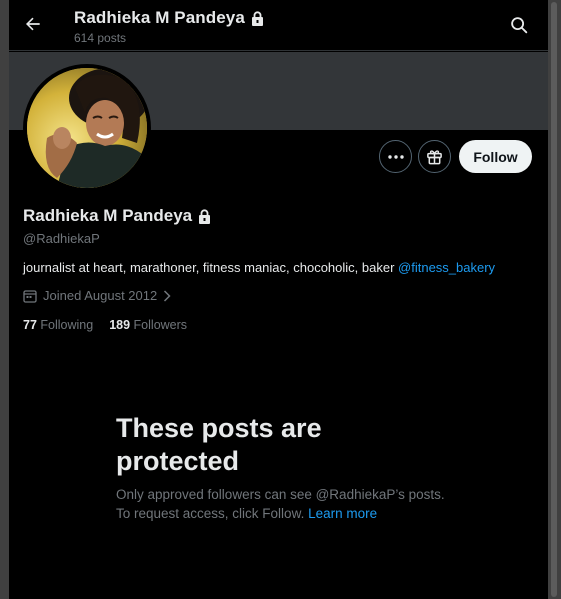  What do you see at coordinates (30, 296) in the screenshot?
I see `calendar-icon` at bounding box center [30, 296].